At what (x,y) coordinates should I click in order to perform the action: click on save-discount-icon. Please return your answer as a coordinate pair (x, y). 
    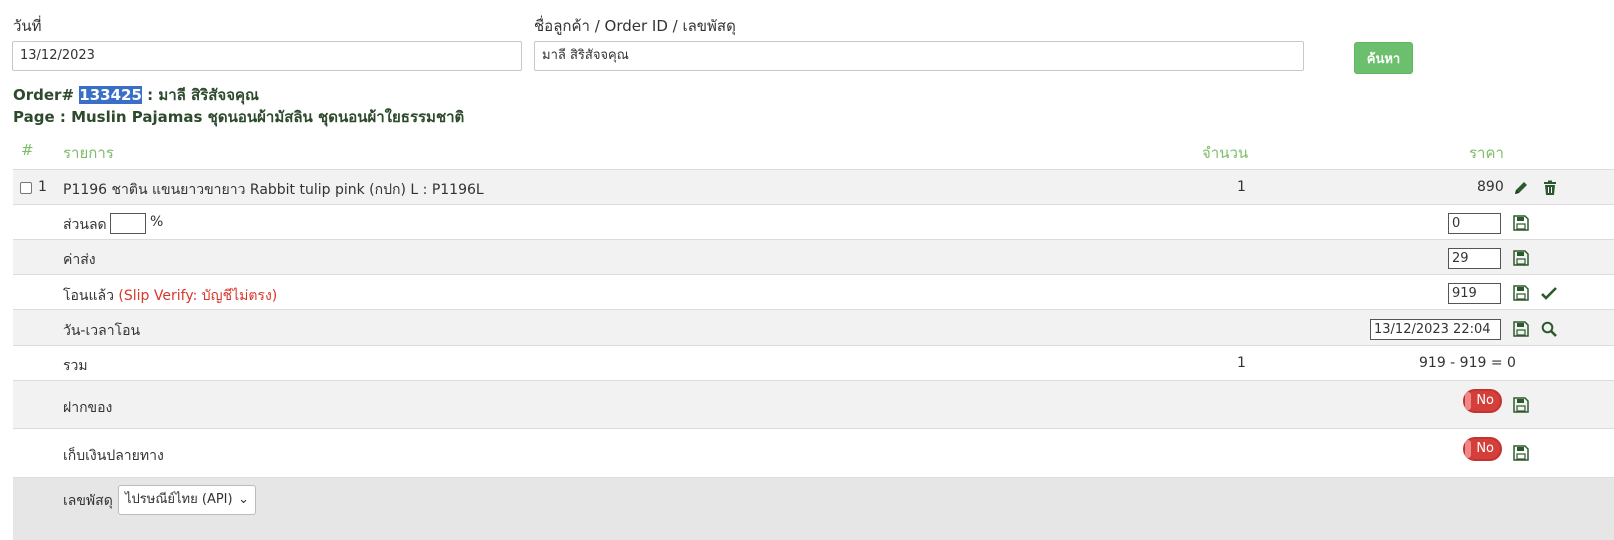
    Looking at the image, I should click on (1521, 223).